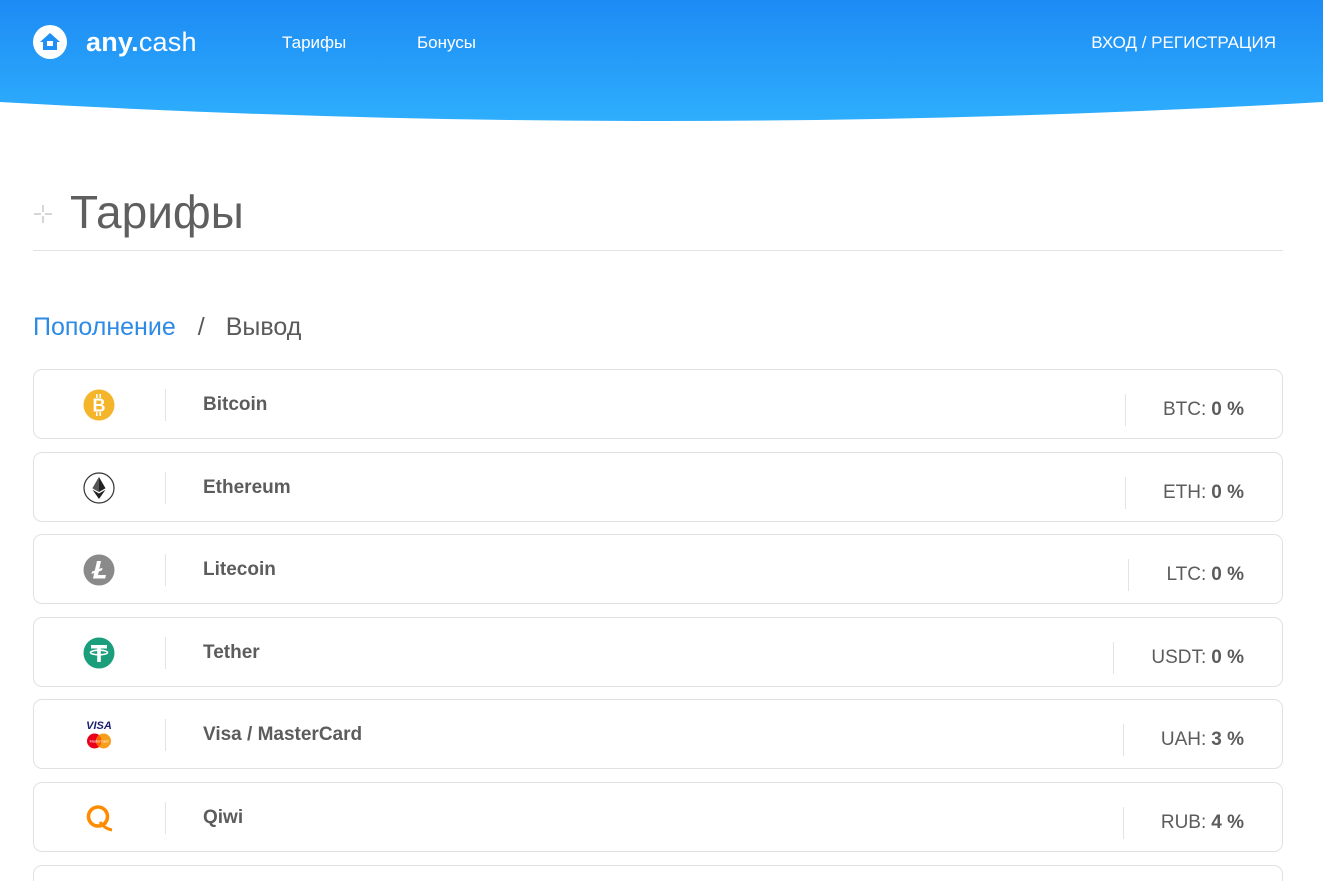  I want to click on method-fee: LTC: 0 %, so click(1186, 575).